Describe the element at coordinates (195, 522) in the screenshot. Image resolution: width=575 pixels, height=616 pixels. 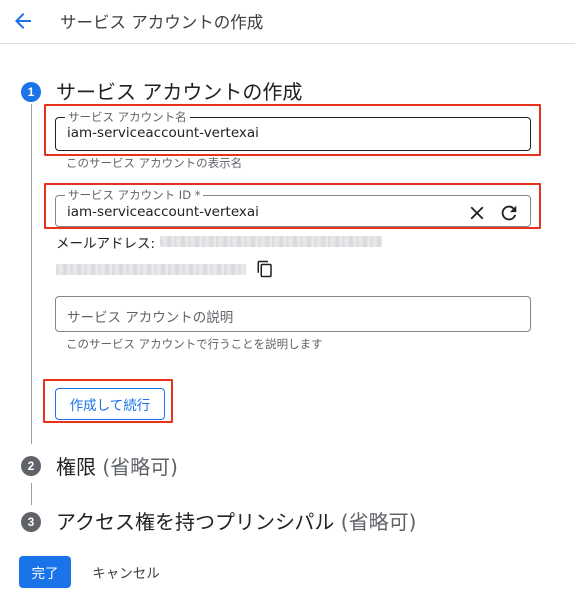
I see `step-3-label: アクセス権を持つプリンシパル` at that location.